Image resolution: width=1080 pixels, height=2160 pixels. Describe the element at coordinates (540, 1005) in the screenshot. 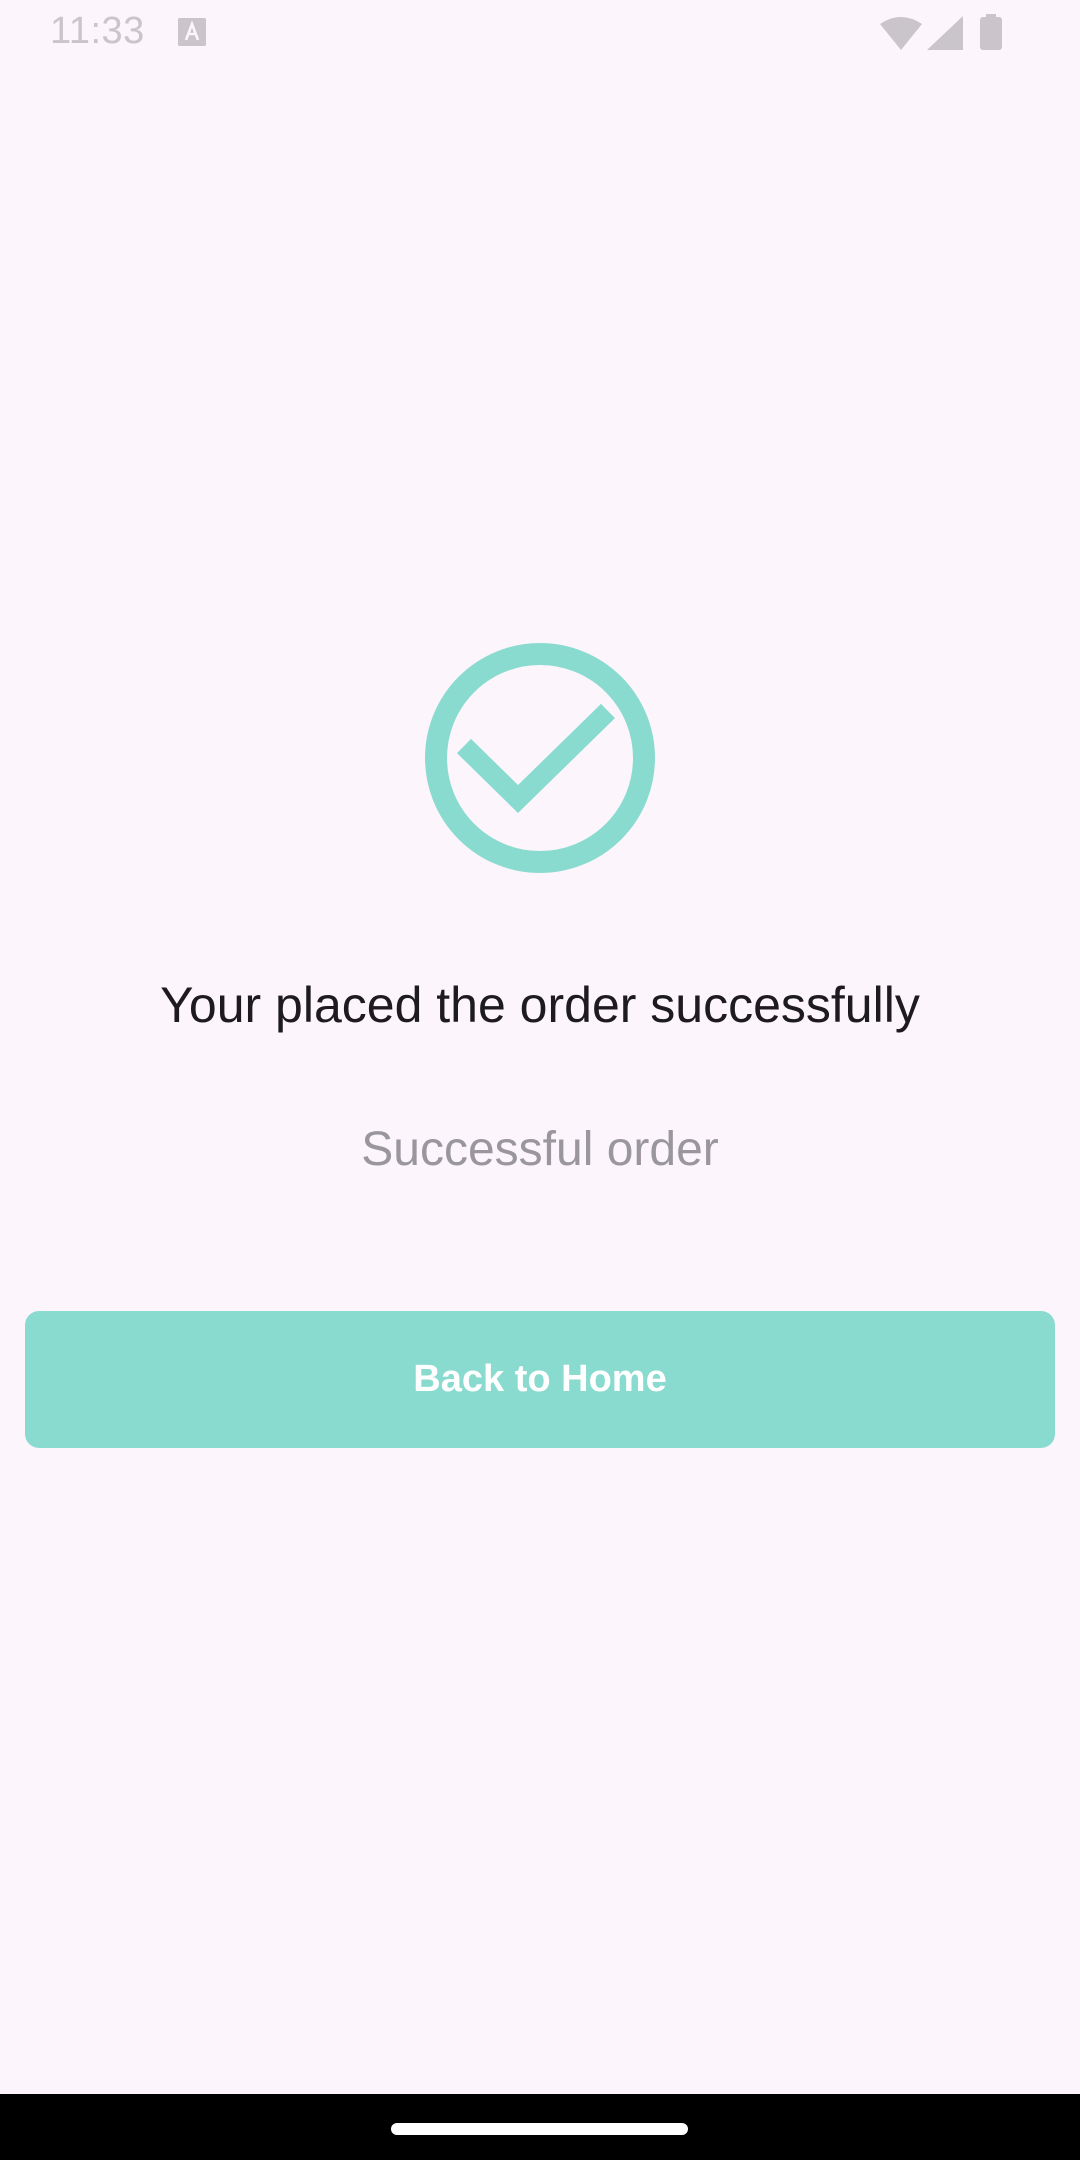

I see `success-title: Your placed the order successfully` at that location.